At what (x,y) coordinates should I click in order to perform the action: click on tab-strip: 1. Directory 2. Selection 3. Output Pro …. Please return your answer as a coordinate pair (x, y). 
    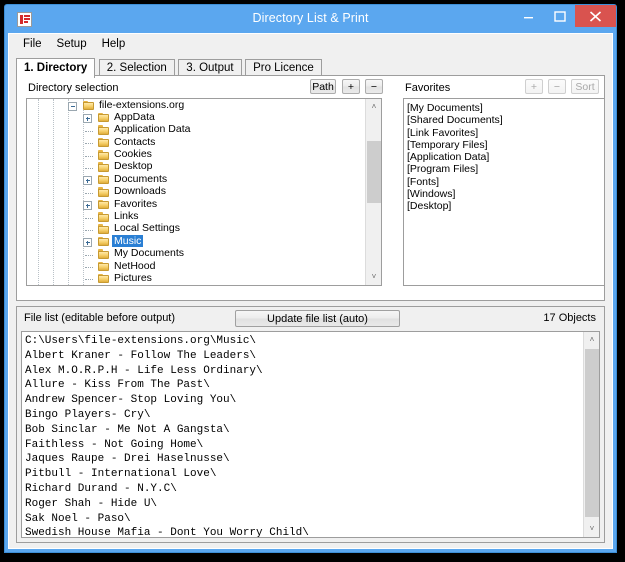
    Looking at the image, I should click on (310, 68).